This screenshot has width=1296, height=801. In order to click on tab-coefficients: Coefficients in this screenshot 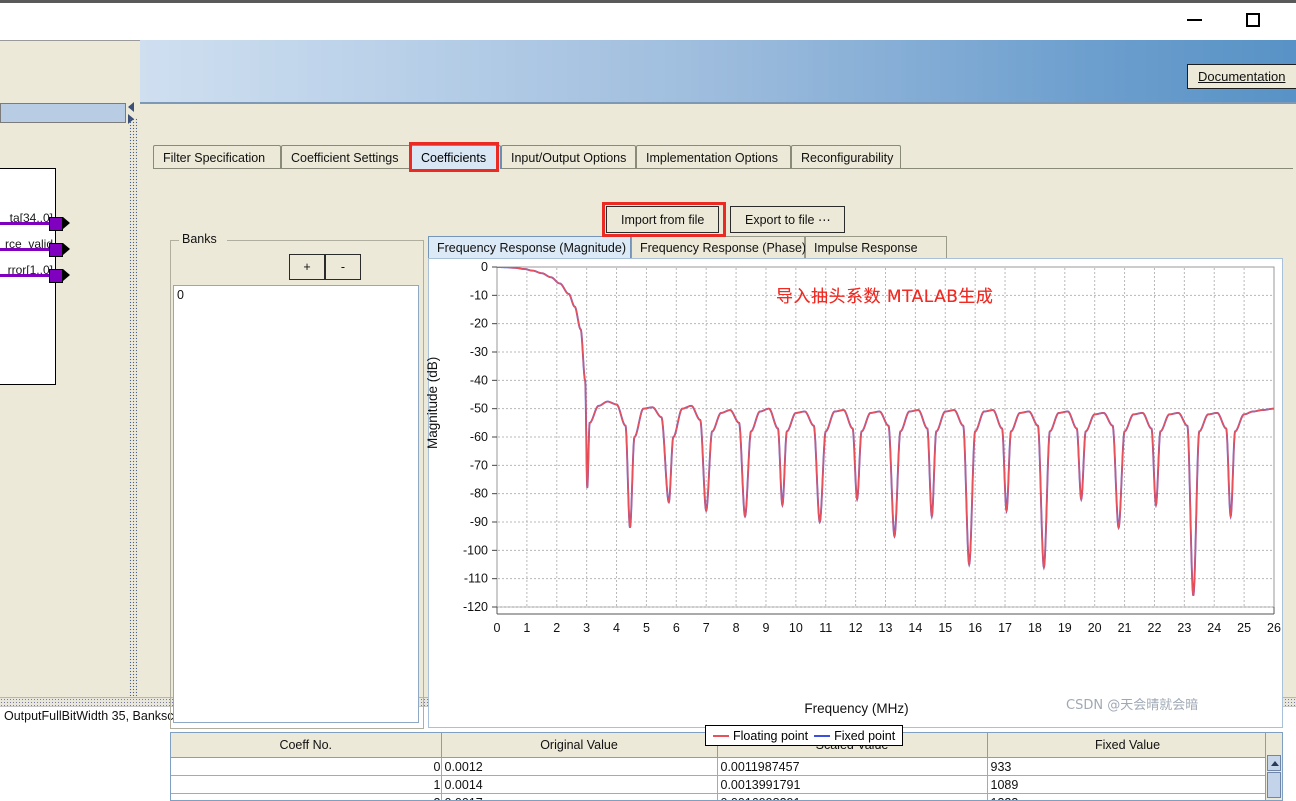, I will do `click(456, 157)`.